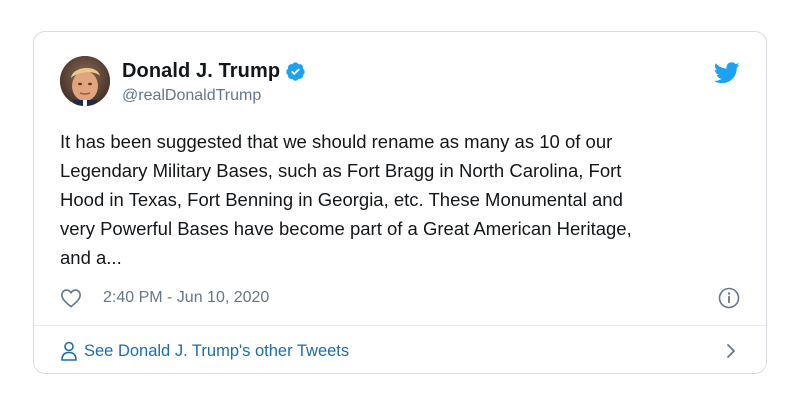  Describe the element at coordinates (400, 325) in the screenshot. I see `divider` at that location.